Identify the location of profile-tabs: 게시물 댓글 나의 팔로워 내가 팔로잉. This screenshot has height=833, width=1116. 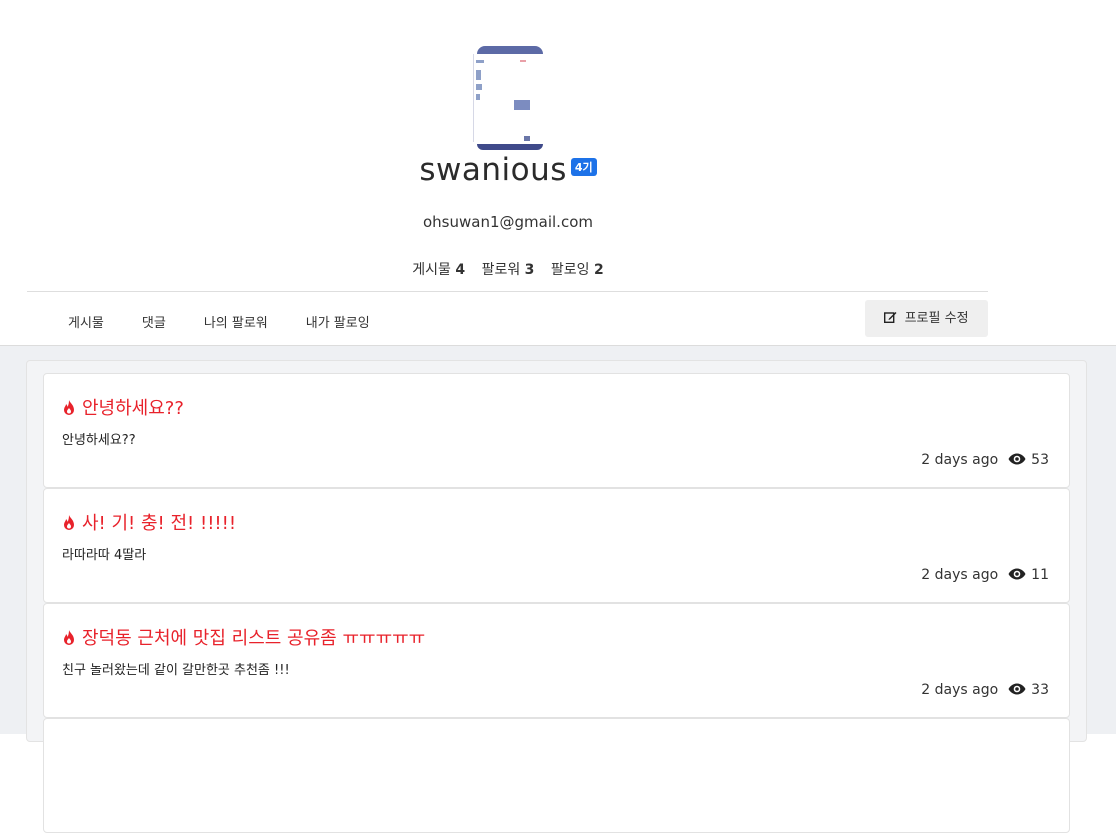
(238, 321).